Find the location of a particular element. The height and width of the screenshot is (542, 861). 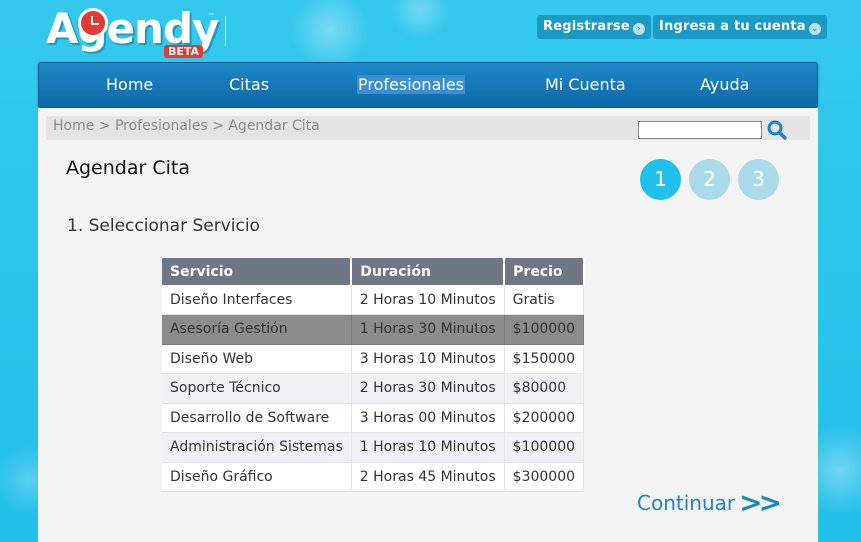

table-row: Diseño Web 3 Horas 10 Minutos $150000 is located at coordinates (373, 359).